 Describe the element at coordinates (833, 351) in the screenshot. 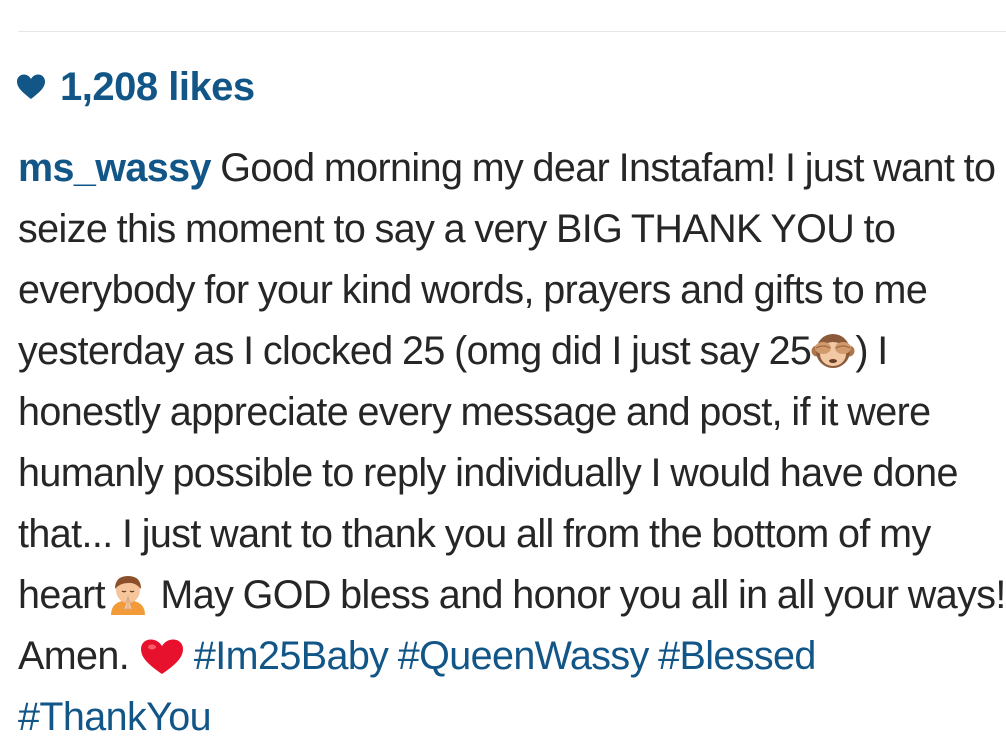

I see `see-no-evil-monkey-icon` at that location.